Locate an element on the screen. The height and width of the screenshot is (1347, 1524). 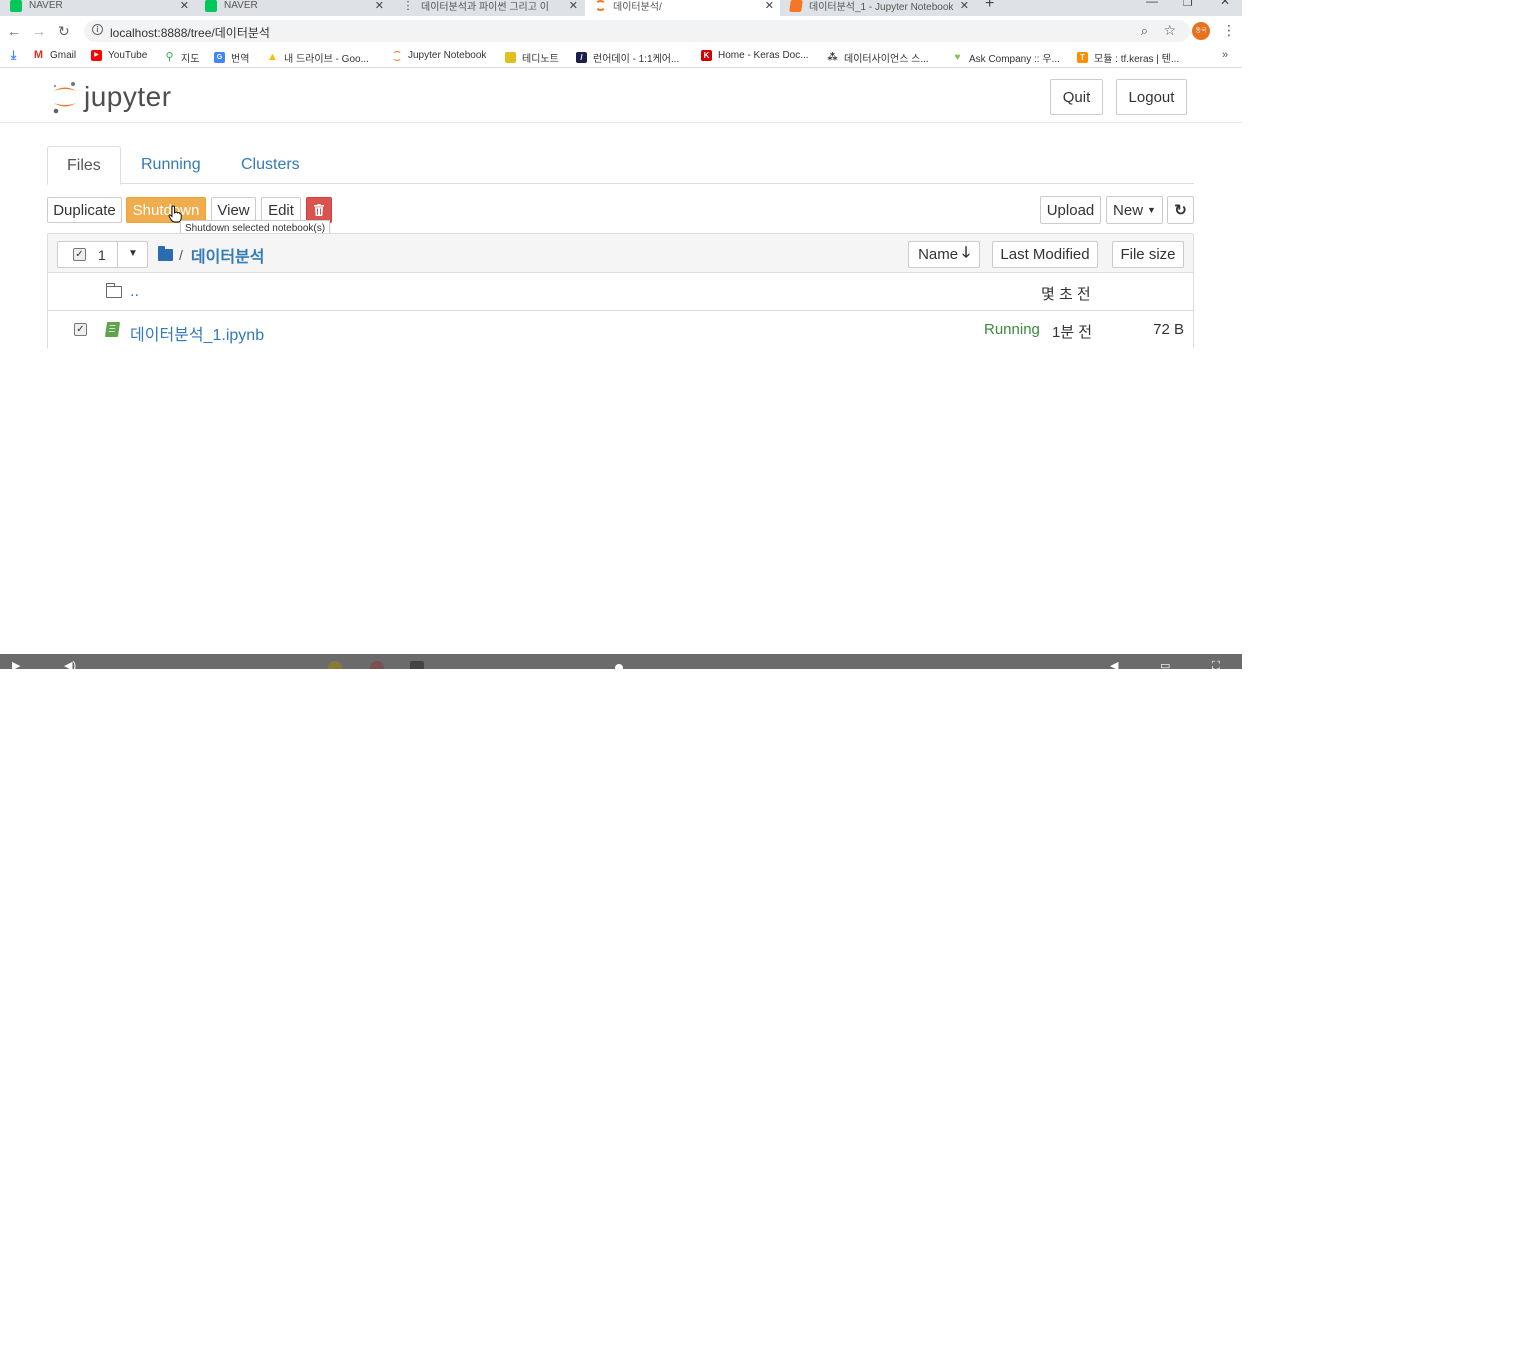
sort-by-name-button: Name 🡓 is located at coordinates (944, 254).